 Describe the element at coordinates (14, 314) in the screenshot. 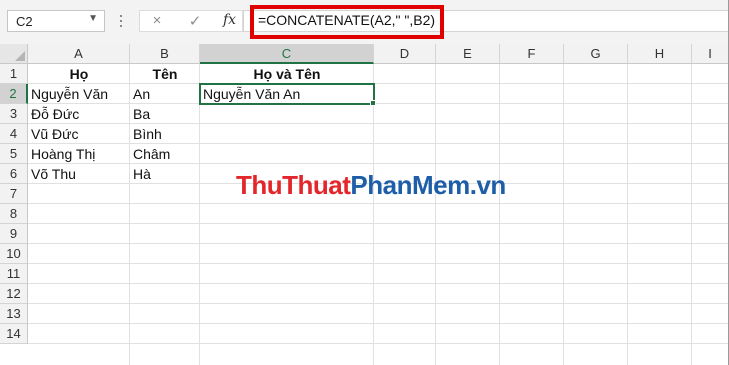

I see `row-header-13: 13` at that location.